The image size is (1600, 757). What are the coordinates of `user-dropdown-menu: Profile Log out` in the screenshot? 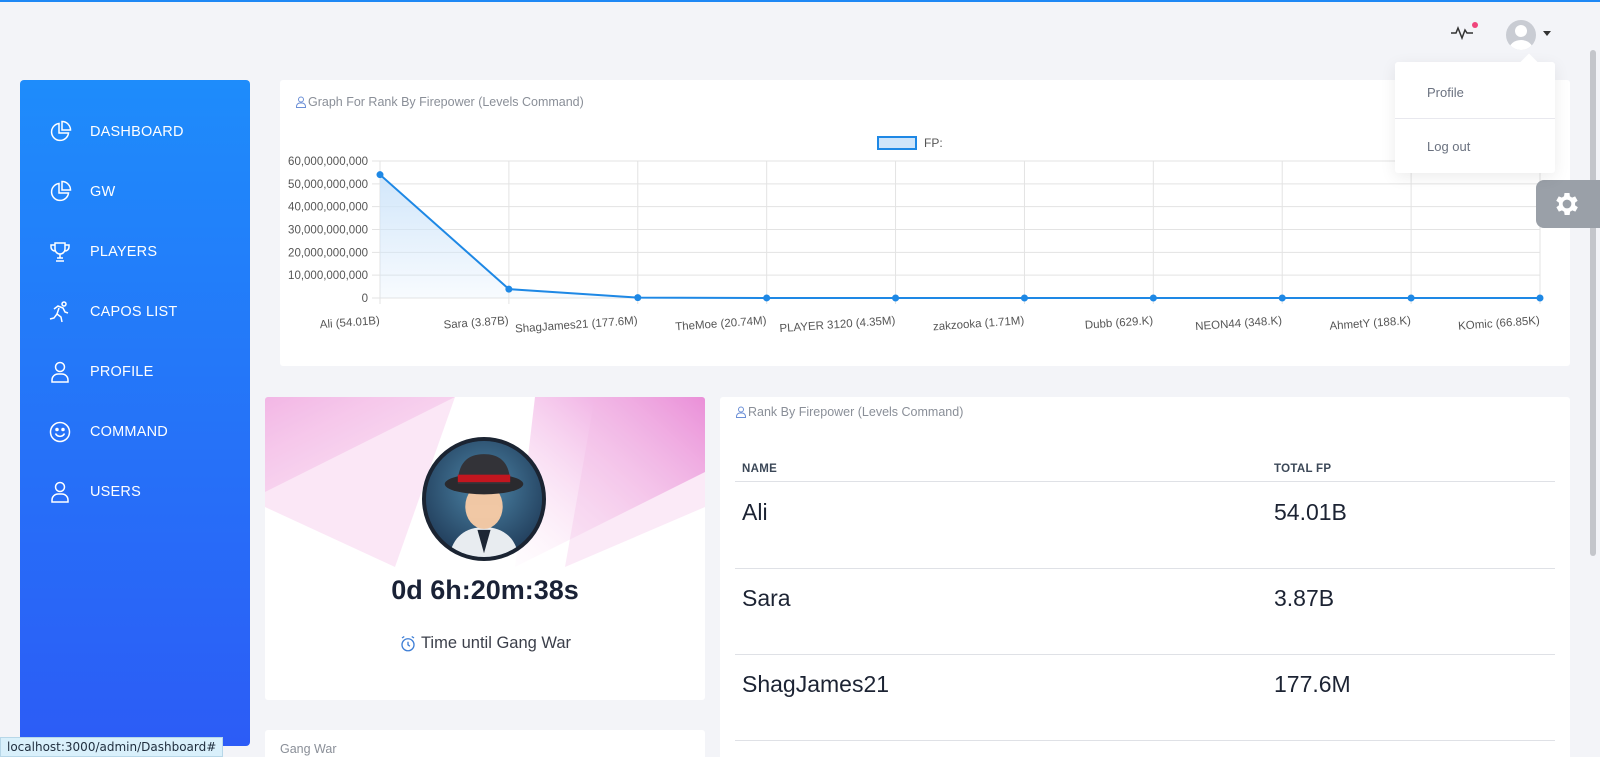 It's located at (1475, 113).